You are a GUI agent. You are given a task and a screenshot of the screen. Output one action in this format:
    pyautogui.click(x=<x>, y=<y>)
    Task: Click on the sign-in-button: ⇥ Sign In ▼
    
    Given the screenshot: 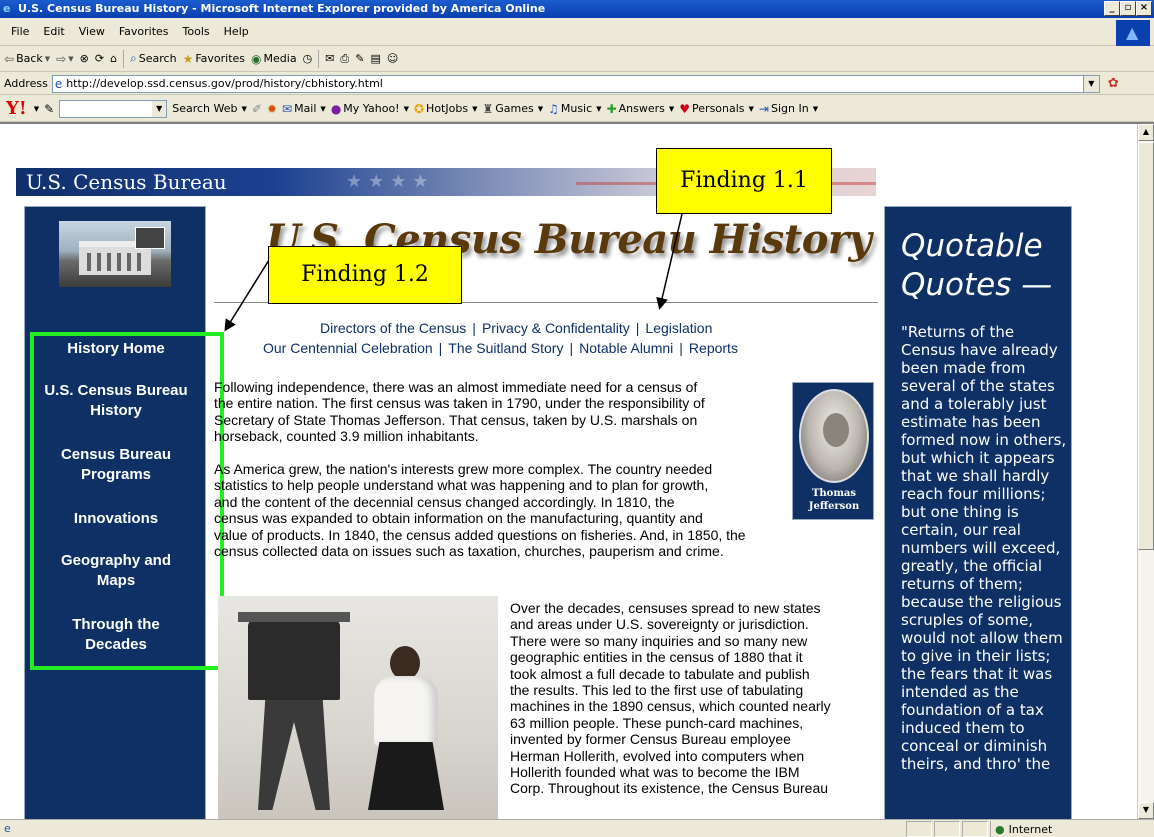 What is the action you would take?
    pyautogui.click(x=788, y=109)
    